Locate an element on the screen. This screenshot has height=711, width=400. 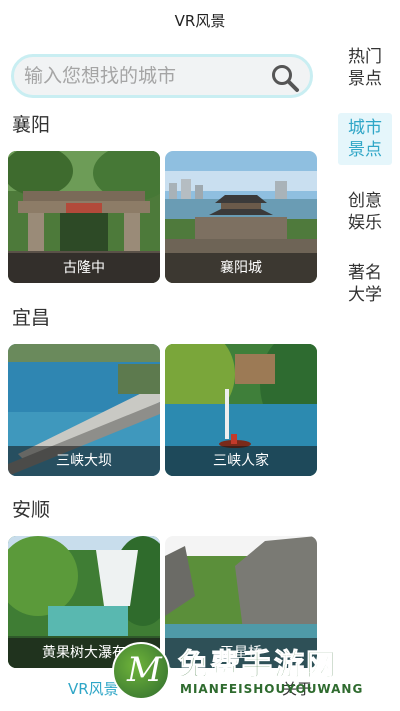
card-caption: 古隆中 is located at coordinates (84, 268).